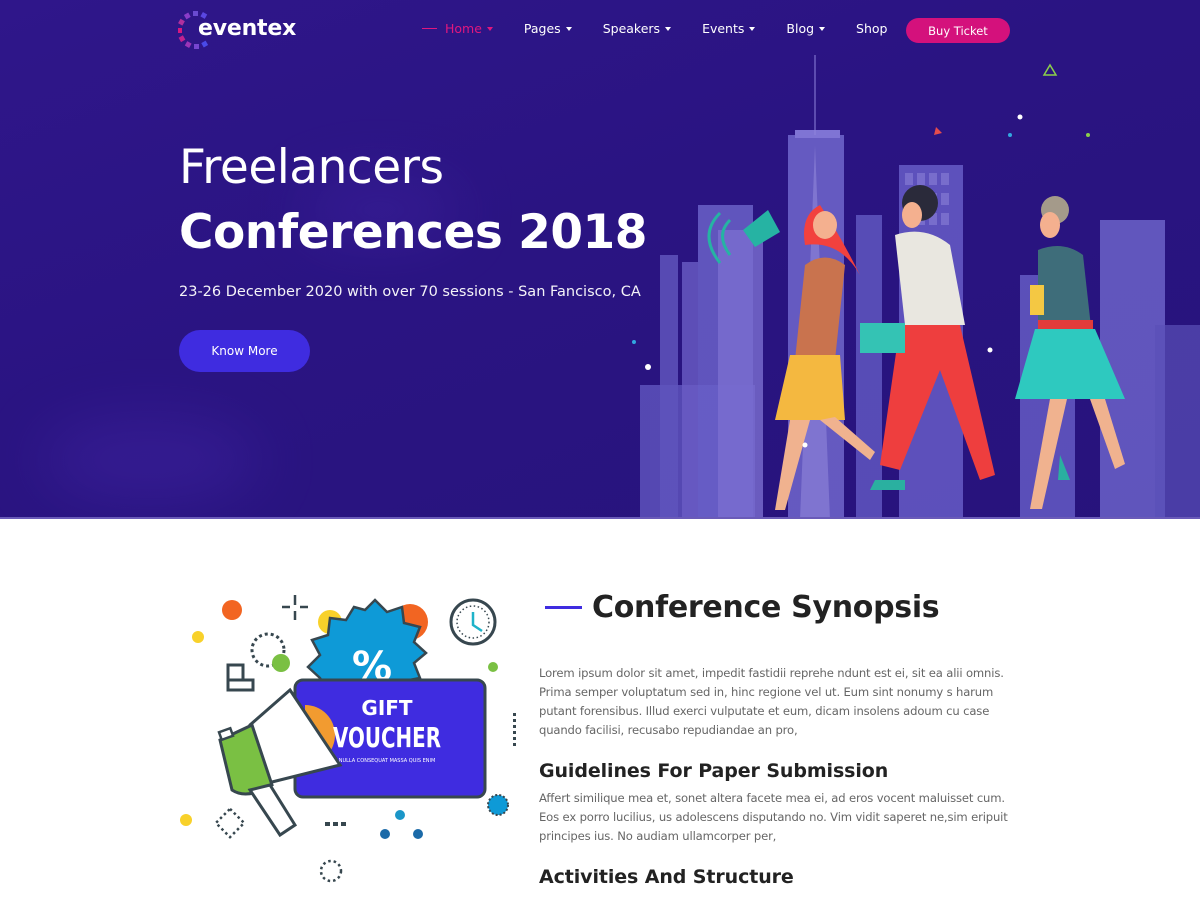 This screenshot has width=1200, height=900. What do you see at coordinates (714, 771) in the screenshot?
I see `subsection-title: Guidelines For Paper Submission` at bounding box center [714, 771].